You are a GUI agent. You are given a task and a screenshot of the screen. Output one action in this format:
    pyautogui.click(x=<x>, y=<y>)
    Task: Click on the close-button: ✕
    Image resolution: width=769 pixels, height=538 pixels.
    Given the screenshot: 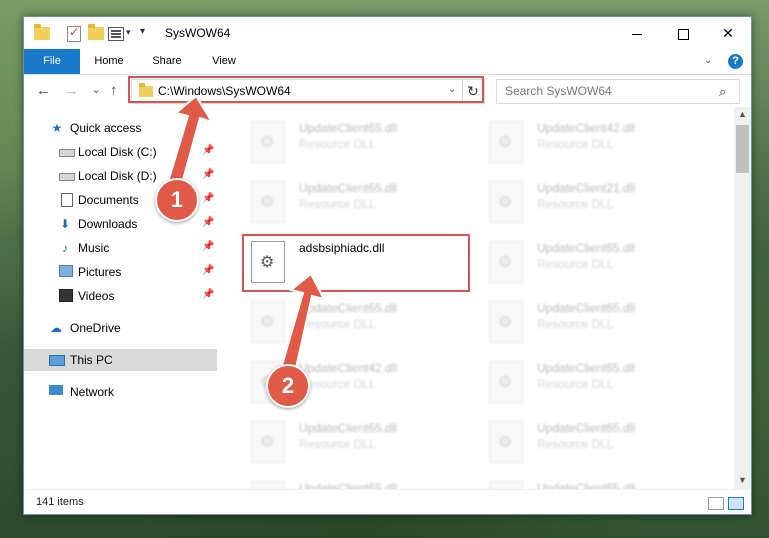 What is the action you would take?
    pyautogui.click(x=728, y=33)
    